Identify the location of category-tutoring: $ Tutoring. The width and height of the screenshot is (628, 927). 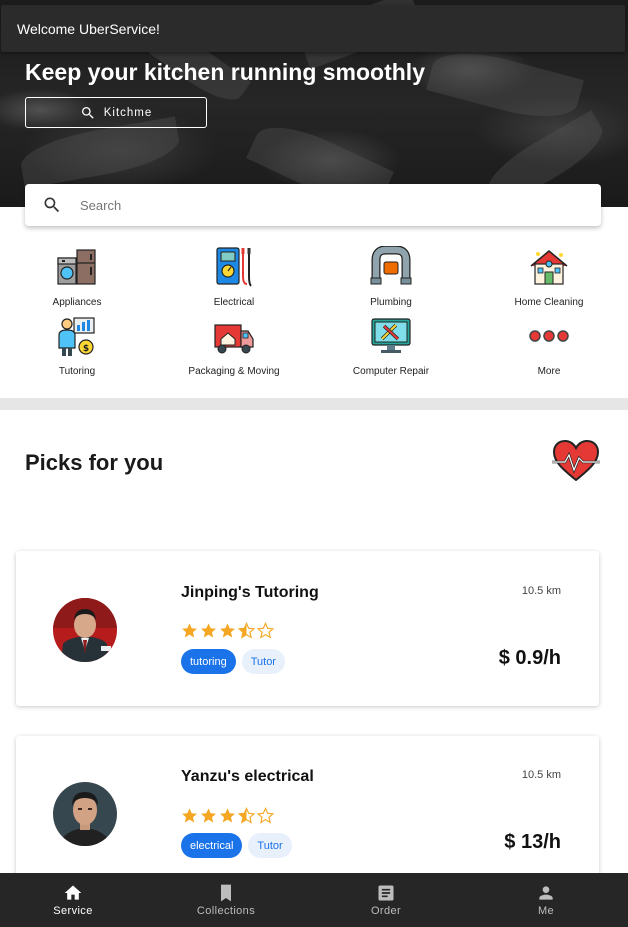
(77, 346).